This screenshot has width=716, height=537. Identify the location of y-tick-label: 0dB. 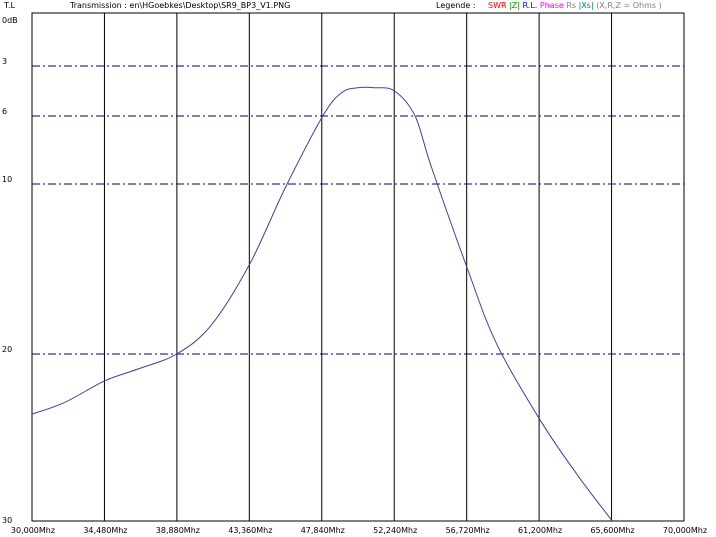
(10, 20).